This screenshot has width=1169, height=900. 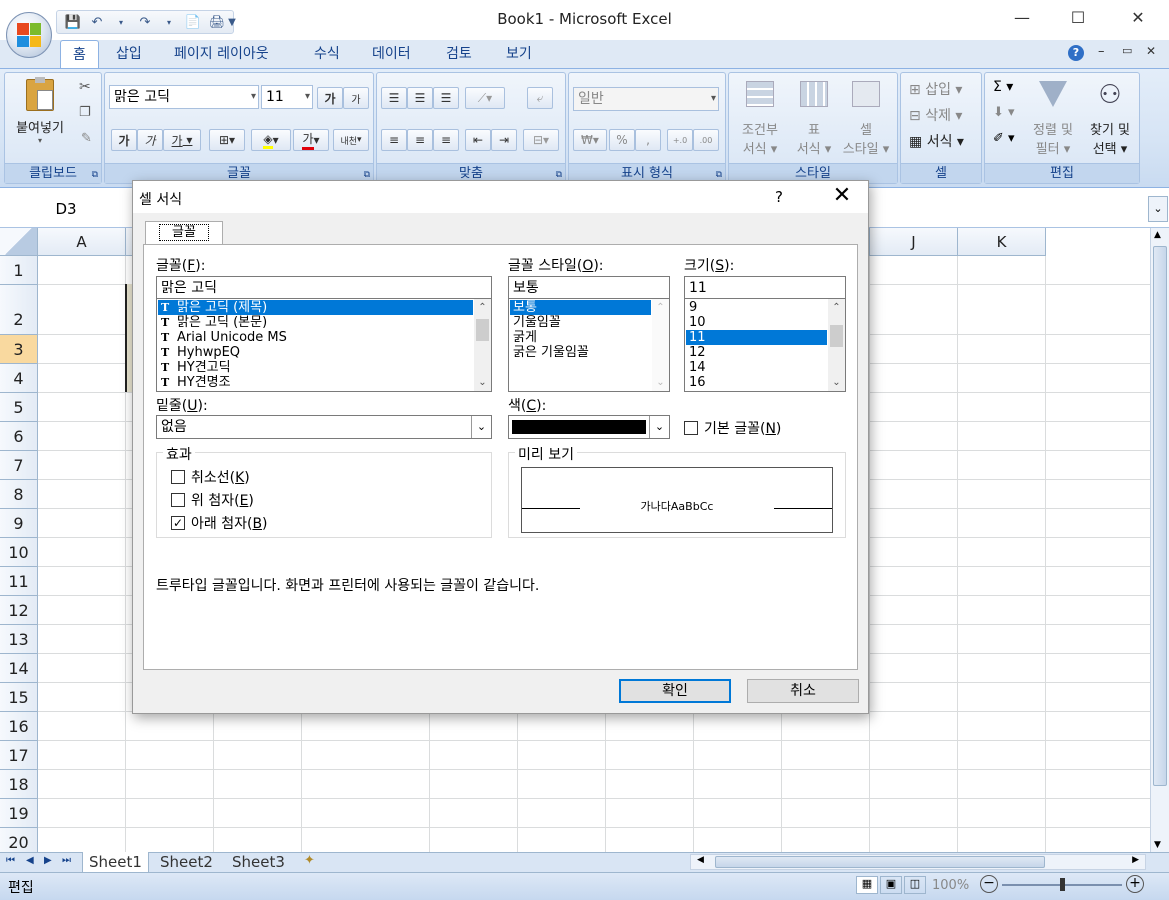 I want to click on wrap-text-button: ⤶, so click(x=540, y=98).